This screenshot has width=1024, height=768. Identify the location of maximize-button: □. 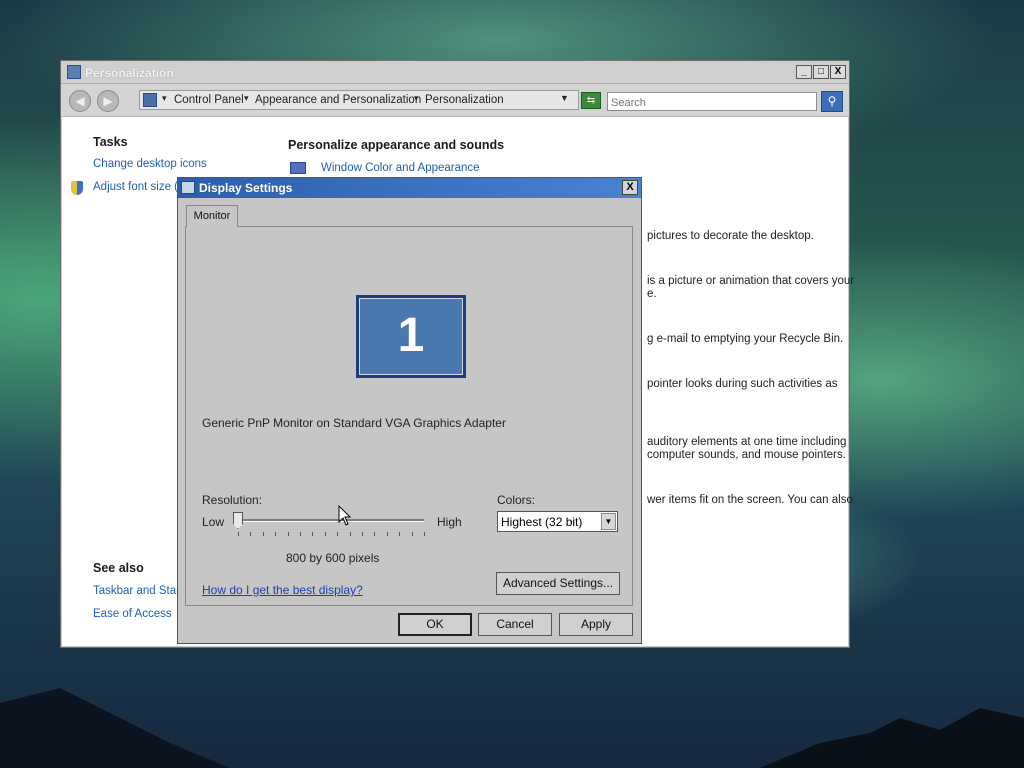
(821, 72).